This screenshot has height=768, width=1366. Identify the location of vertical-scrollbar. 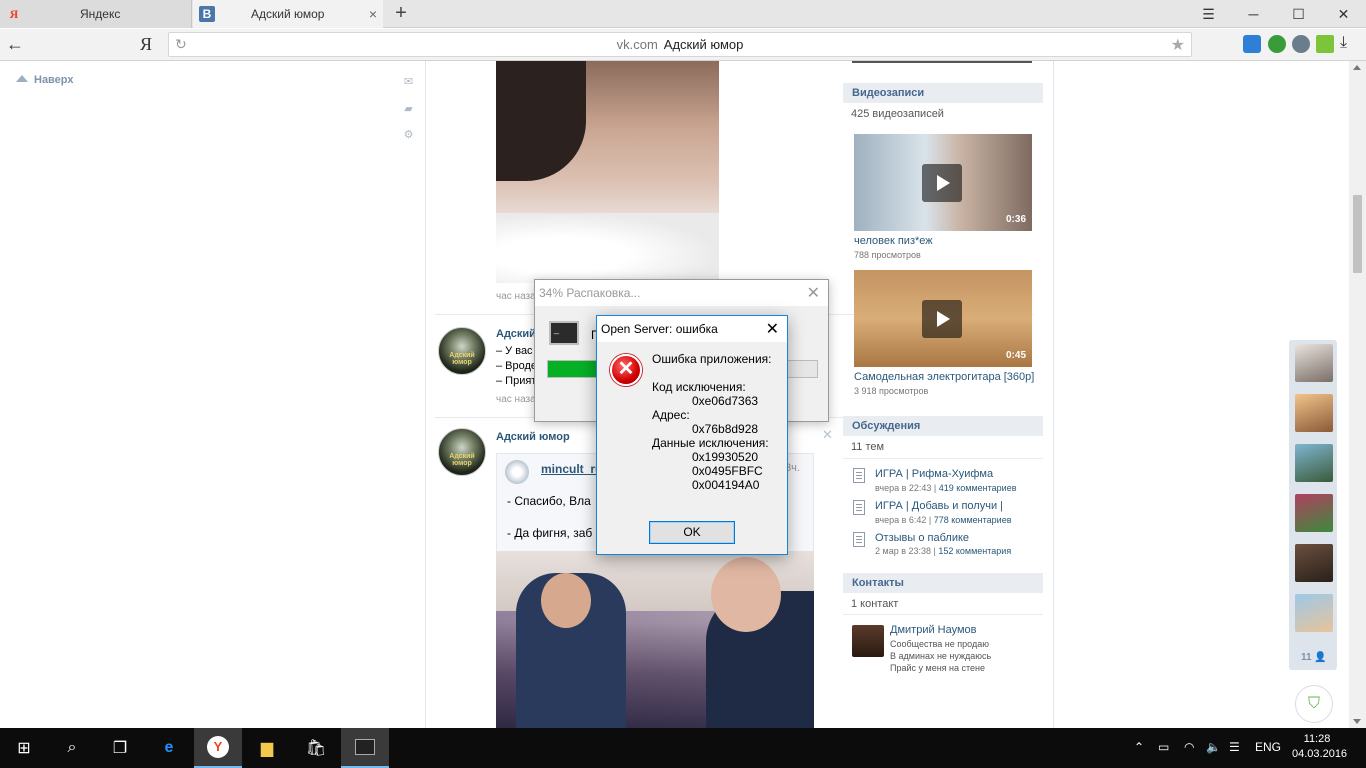
(1357, 394).